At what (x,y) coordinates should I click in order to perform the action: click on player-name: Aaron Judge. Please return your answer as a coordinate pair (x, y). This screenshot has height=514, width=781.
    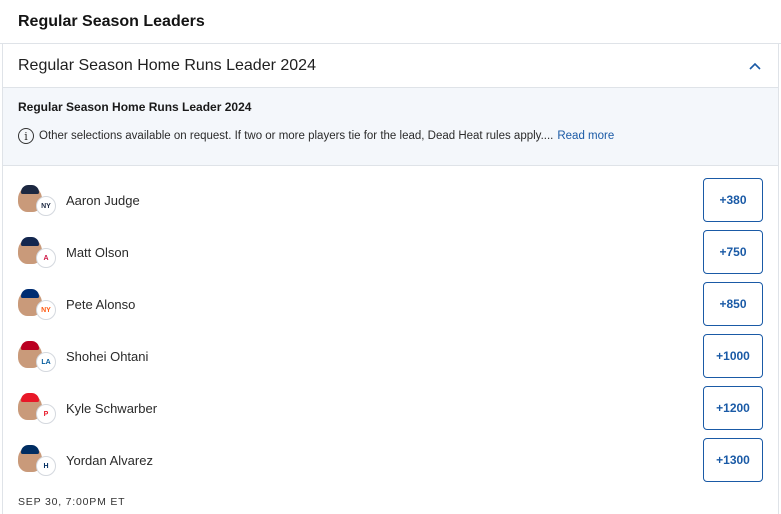
    Looking at the image, I should click on (103, 200).